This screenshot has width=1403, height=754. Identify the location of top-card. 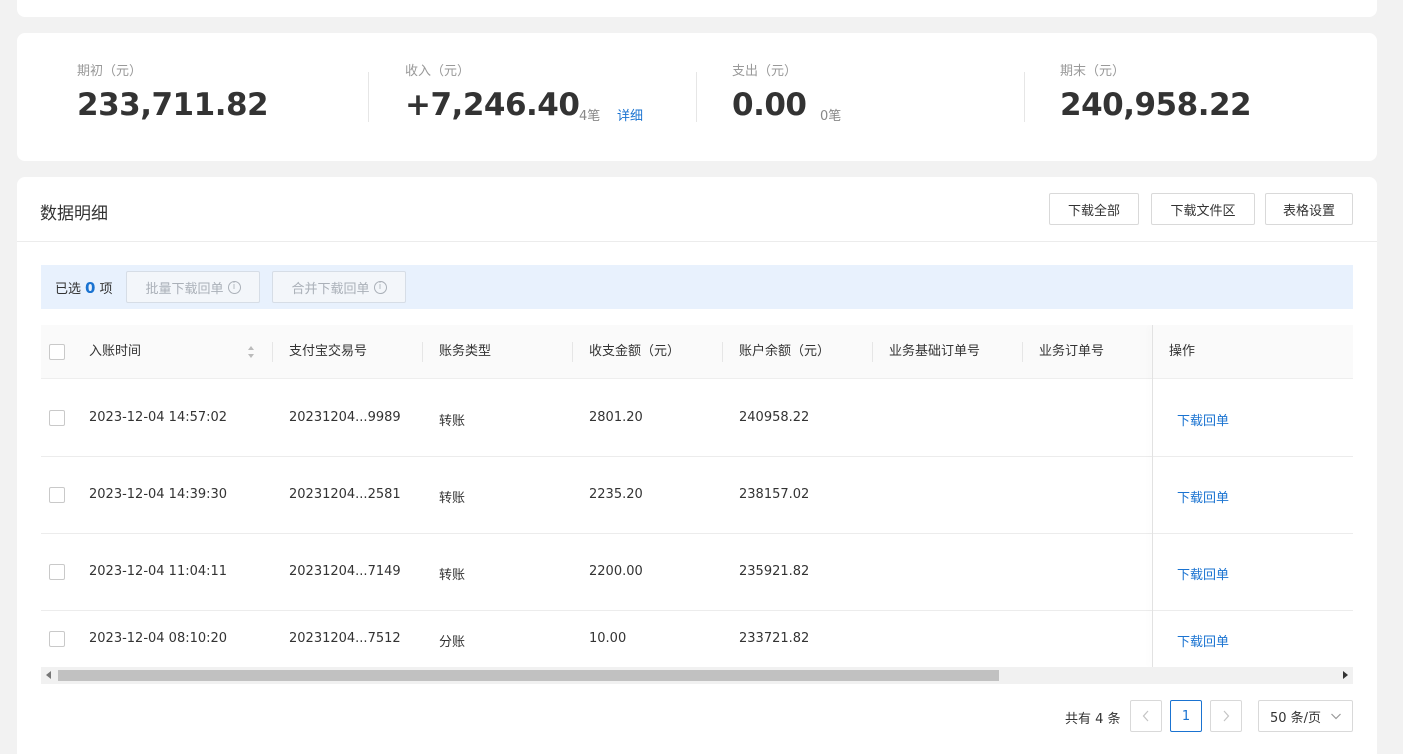
(697, 8).